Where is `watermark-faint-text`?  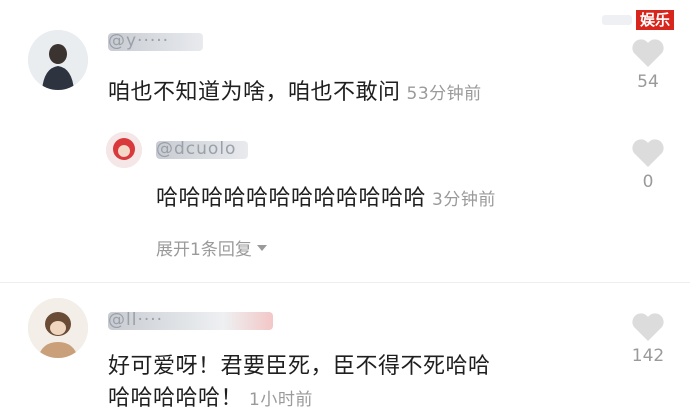 watermark-faint-text is located at coordinates (616, 20).